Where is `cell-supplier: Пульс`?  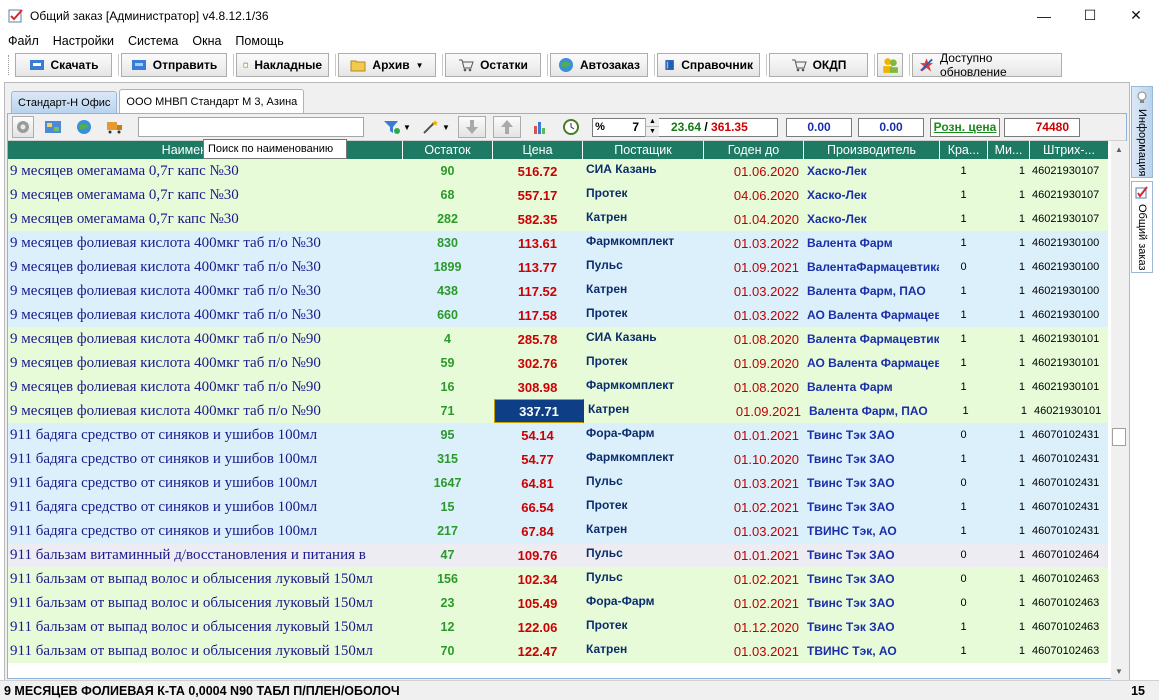
cell-supplier: Пульс is located at coordinates (643, 483).